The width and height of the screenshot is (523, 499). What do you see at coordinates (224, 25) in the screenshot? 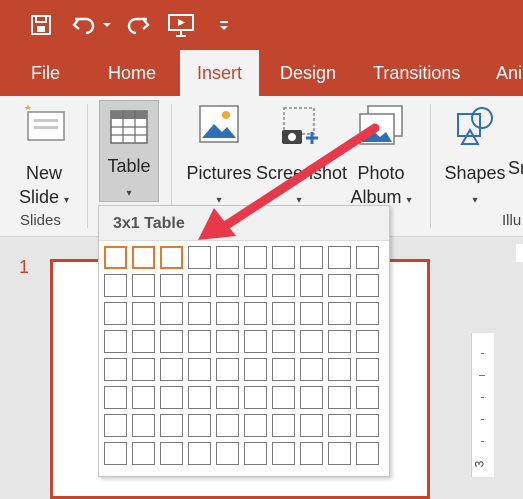
I see `customize-qat-icon` at bounding box center [224, 25].